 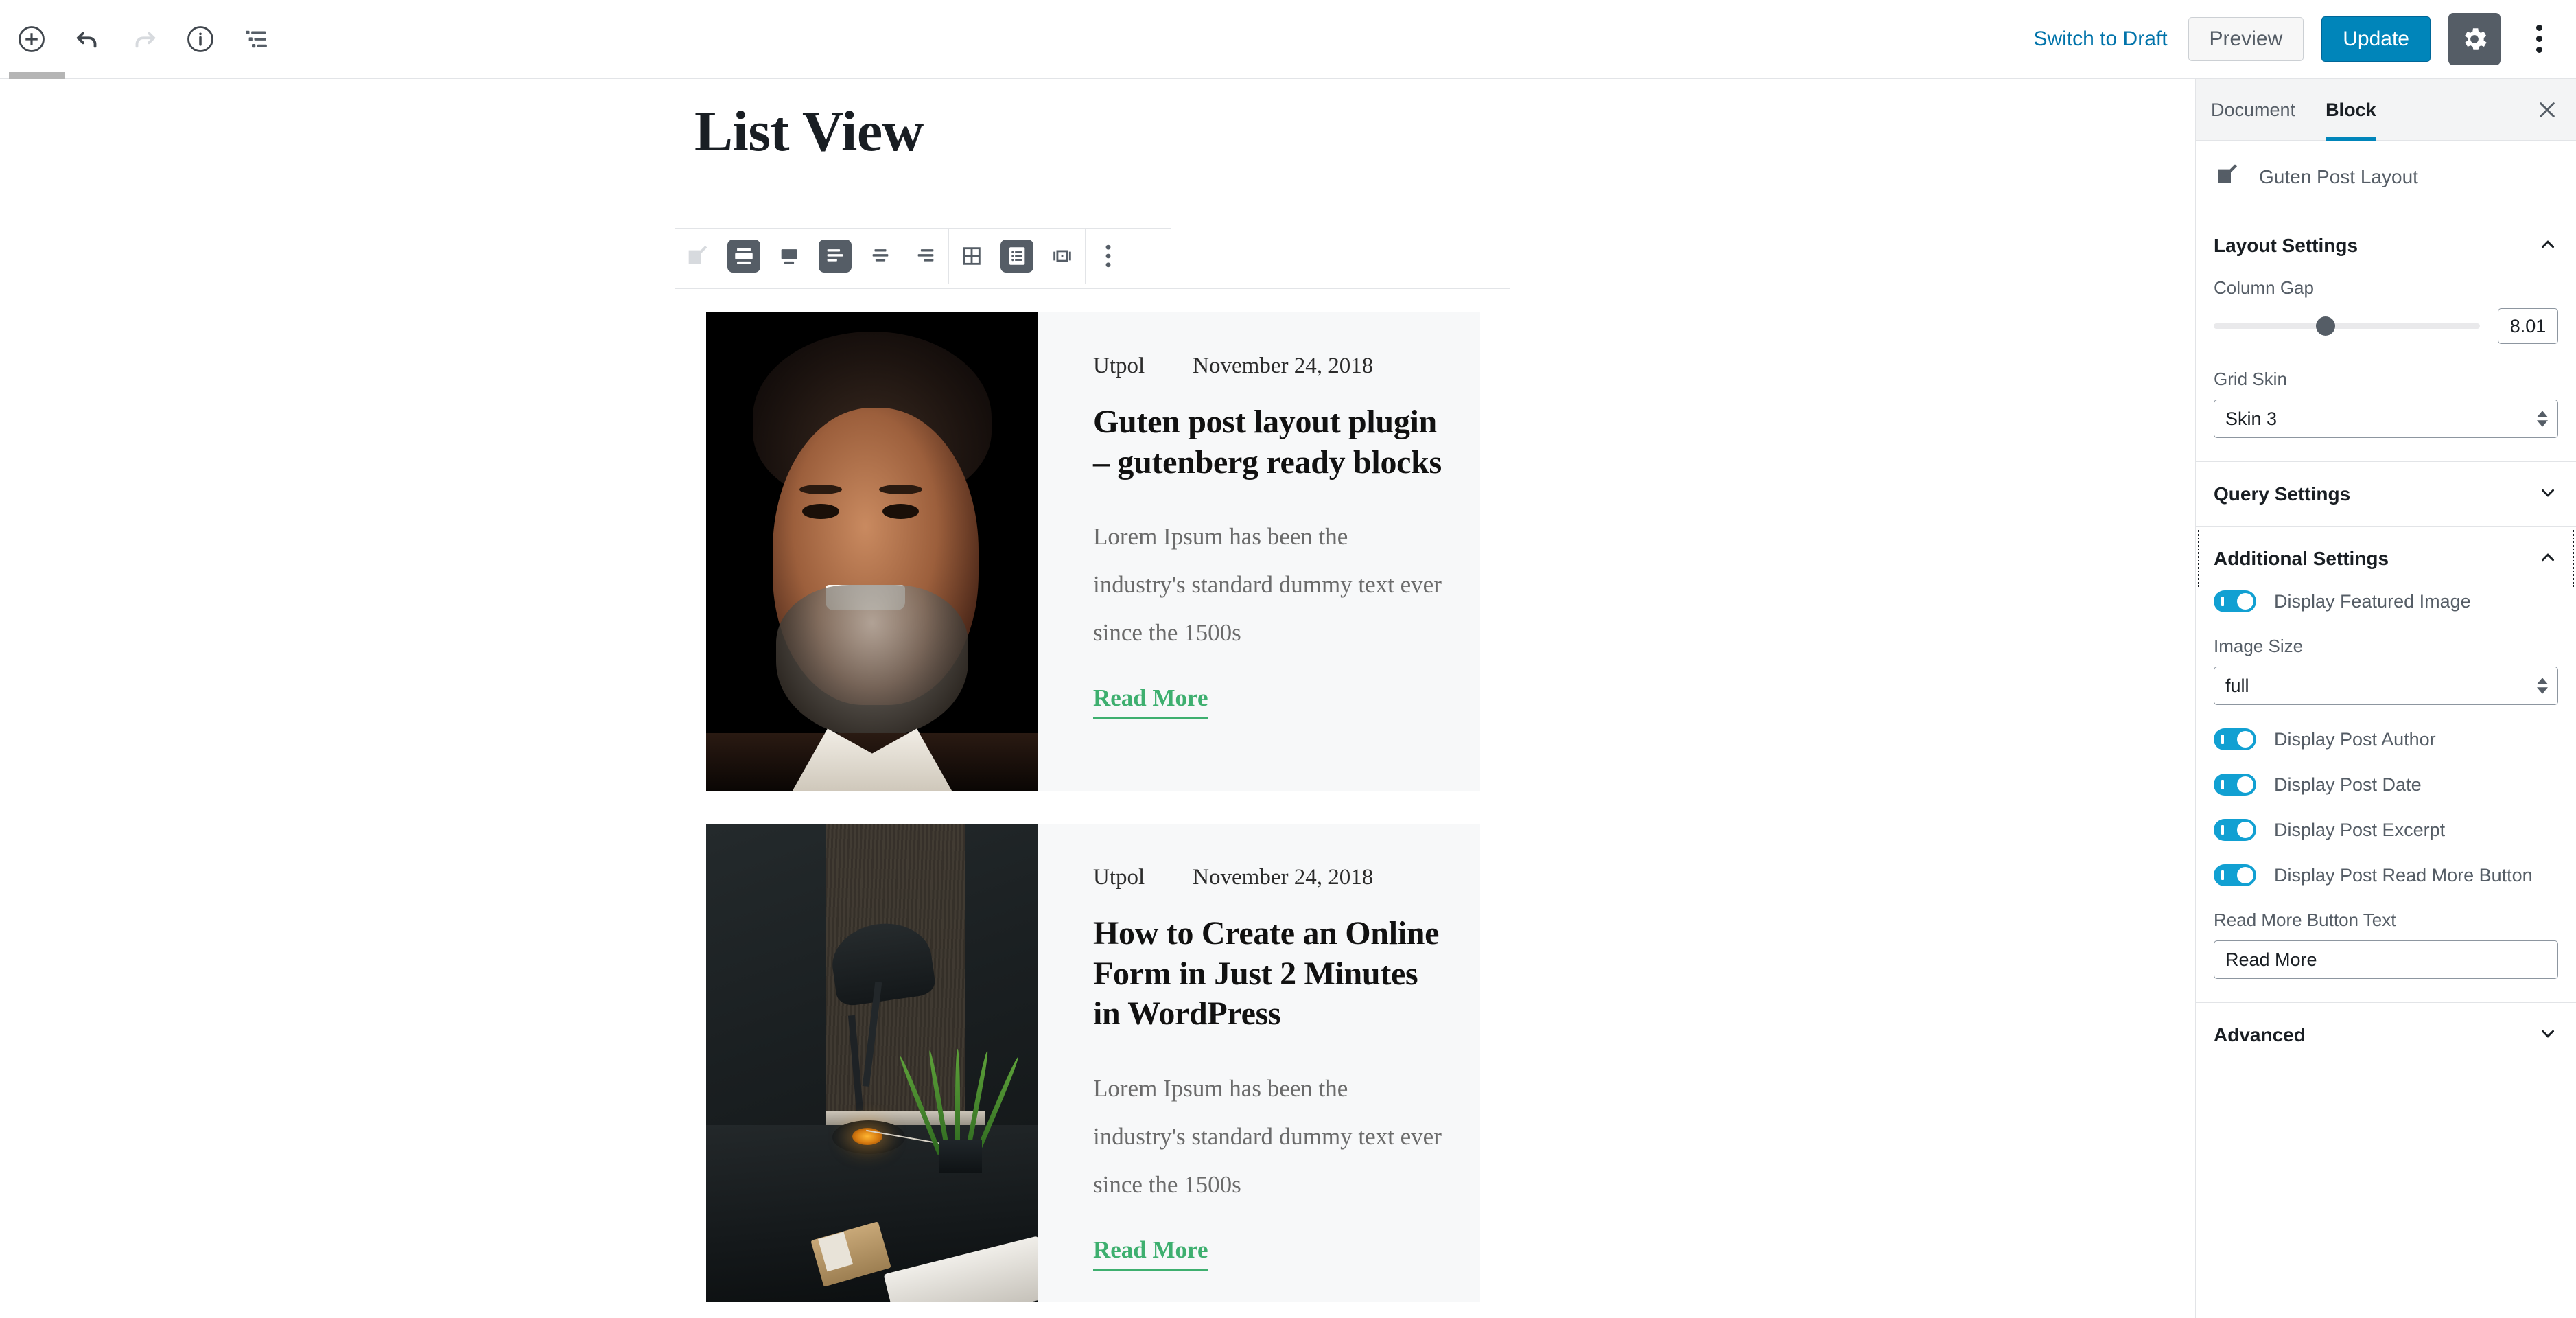 I want to click on align-text-left-icon, so click(x=835, y=256).